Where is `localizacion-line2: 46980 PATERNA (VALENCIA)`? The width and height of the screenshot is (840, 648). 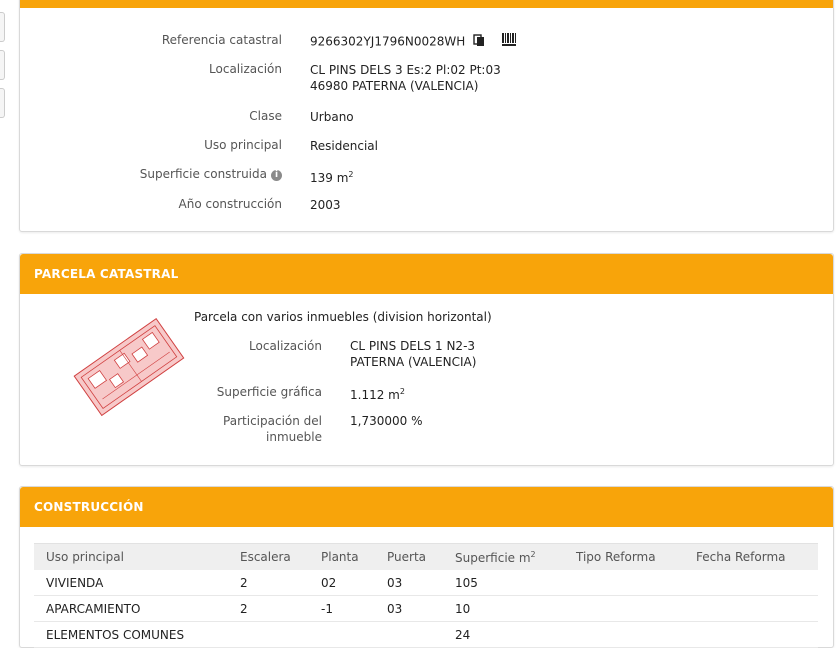
localizacion-line2: 46980 PATERNA (VALENCIA) is located at coordinates (394, 86).